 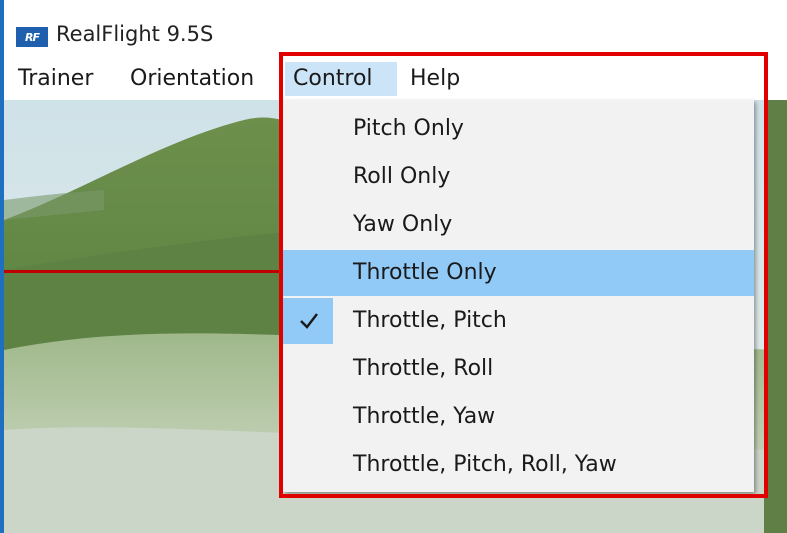 What do you see at coordinates (55, 79) in the screenshot?
I see `menu-trainer: Trainer` at bounding box center [55, 79].